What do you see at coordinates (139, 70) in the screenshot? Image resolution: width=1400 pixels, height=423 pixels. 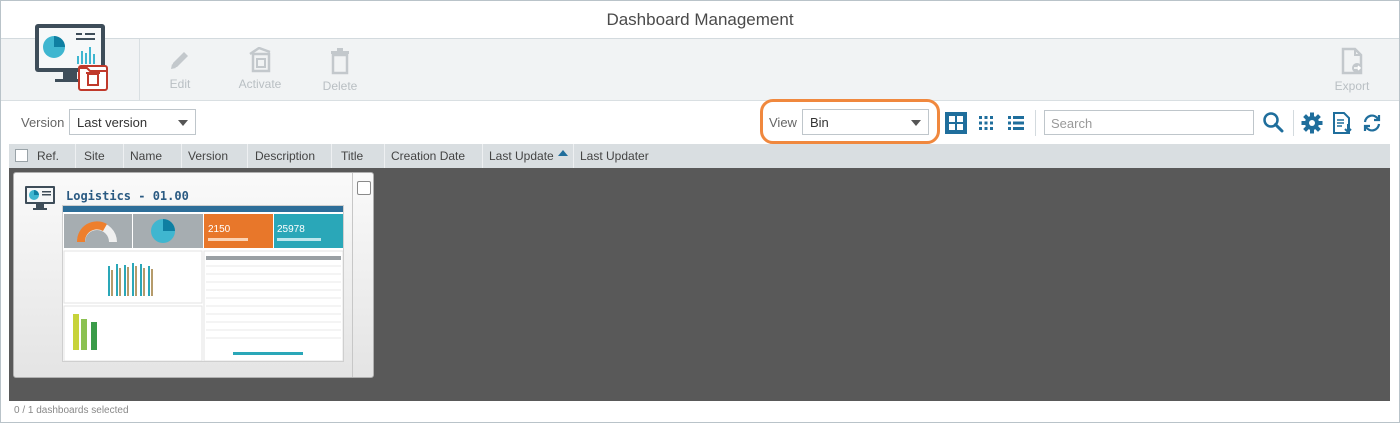 I see `toolbar-separator` at bounding box center [139, 70].